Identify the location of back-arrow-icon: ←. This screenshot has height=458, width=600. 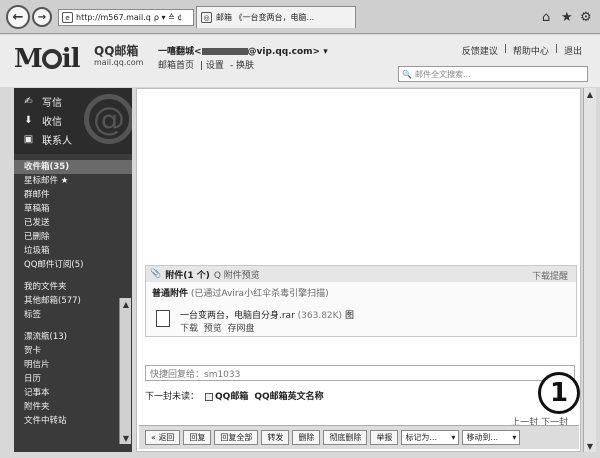
(18, 17).